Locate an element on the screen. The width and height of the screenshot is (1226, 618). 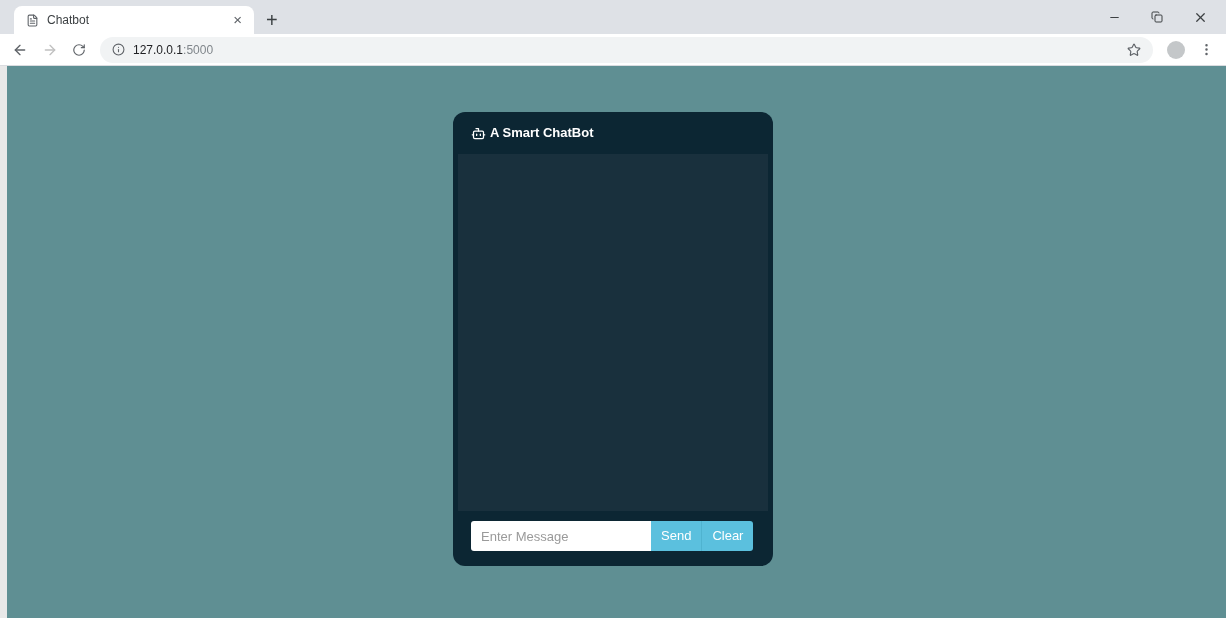
address-bar: 127.0.0.1:5000 is located at coordinates (626, 49).